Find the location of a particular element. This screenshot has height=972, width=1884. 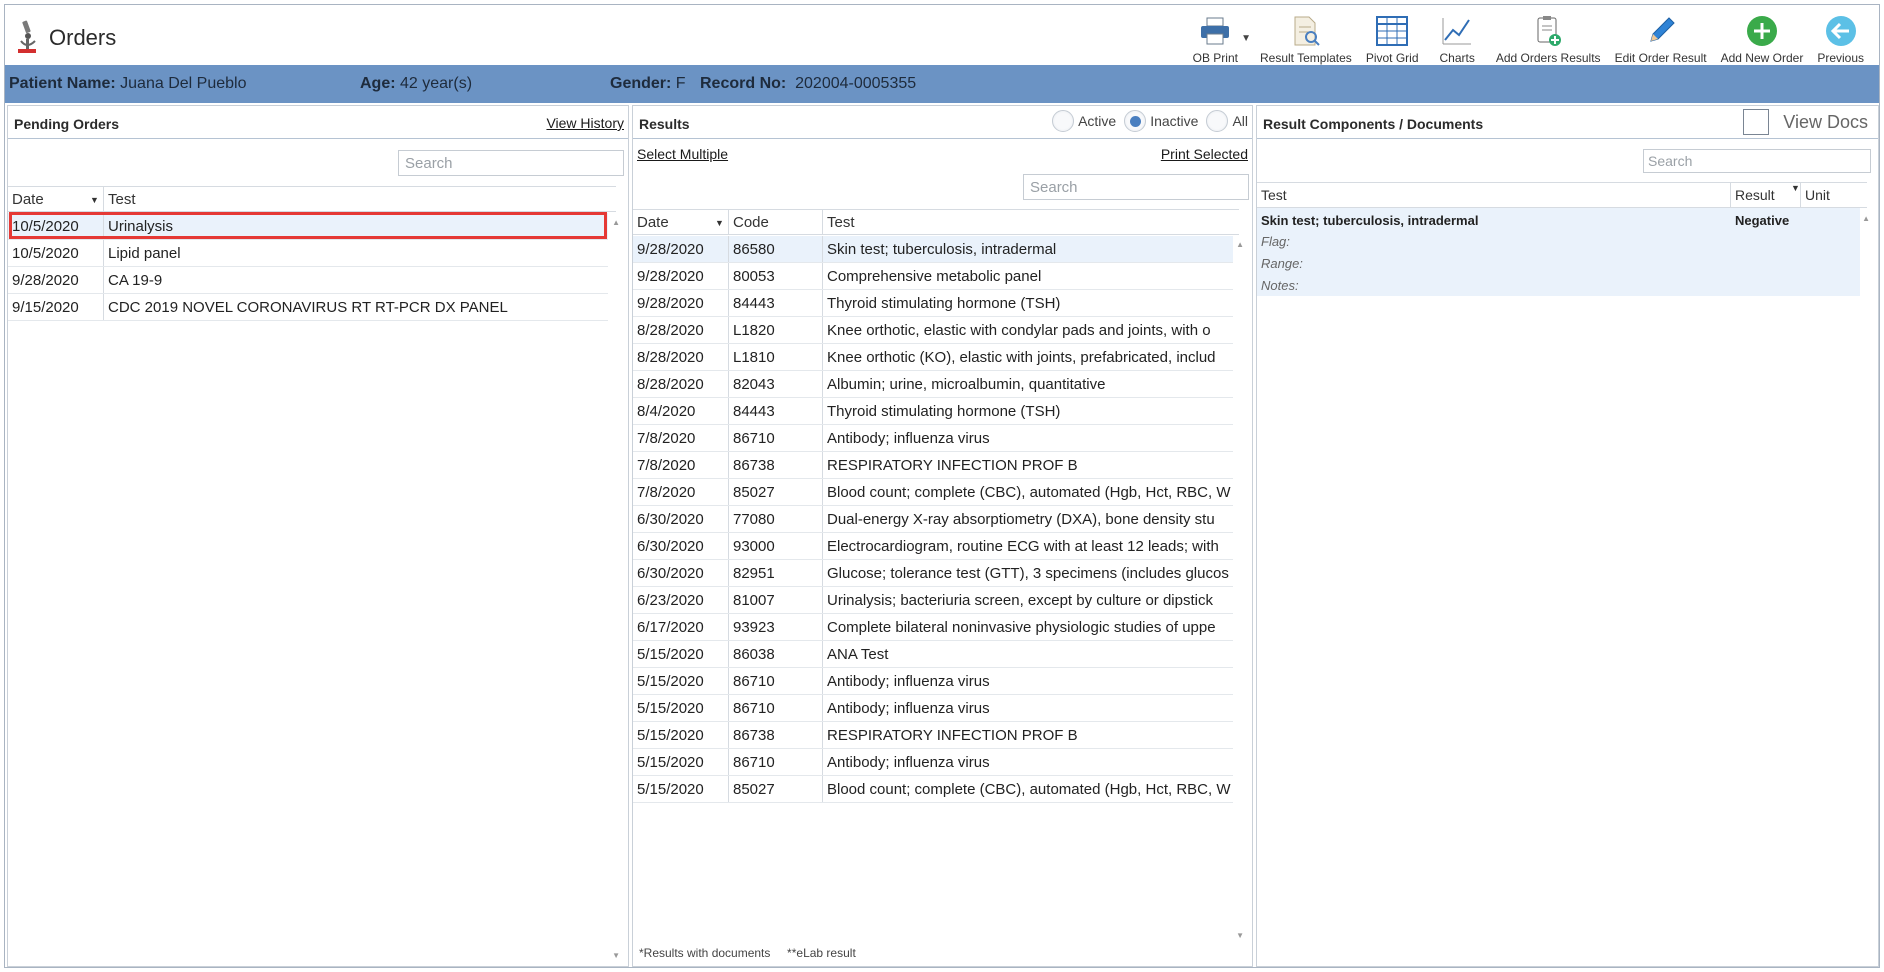

row-code: 84443 is located at coordinates (776, 303).